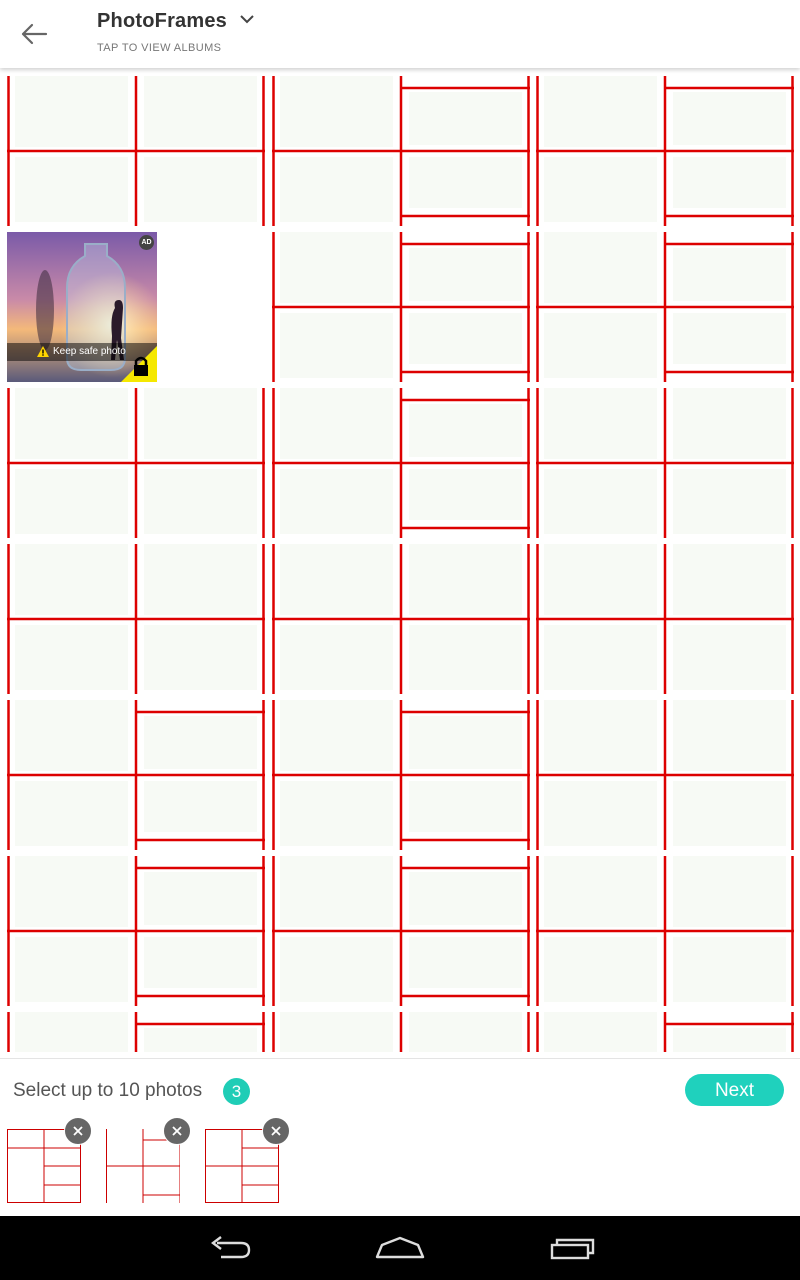  I want to click on selected-count-badge: 3, so click(236, 1091).